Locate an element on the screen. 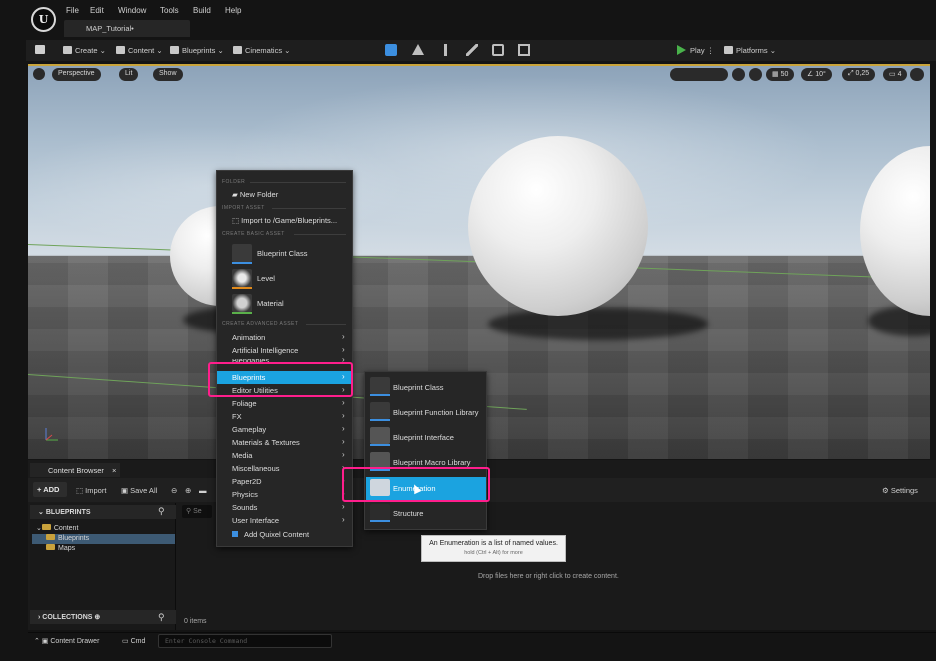  level-tab: MAP_Tutorial• is located at coordinates (127, 28).